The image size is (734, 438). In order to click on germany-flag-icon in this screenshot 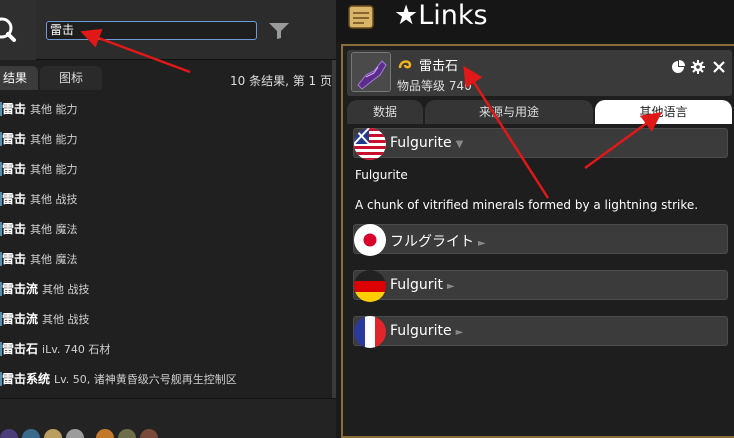, I will do `click(370, 286)`.